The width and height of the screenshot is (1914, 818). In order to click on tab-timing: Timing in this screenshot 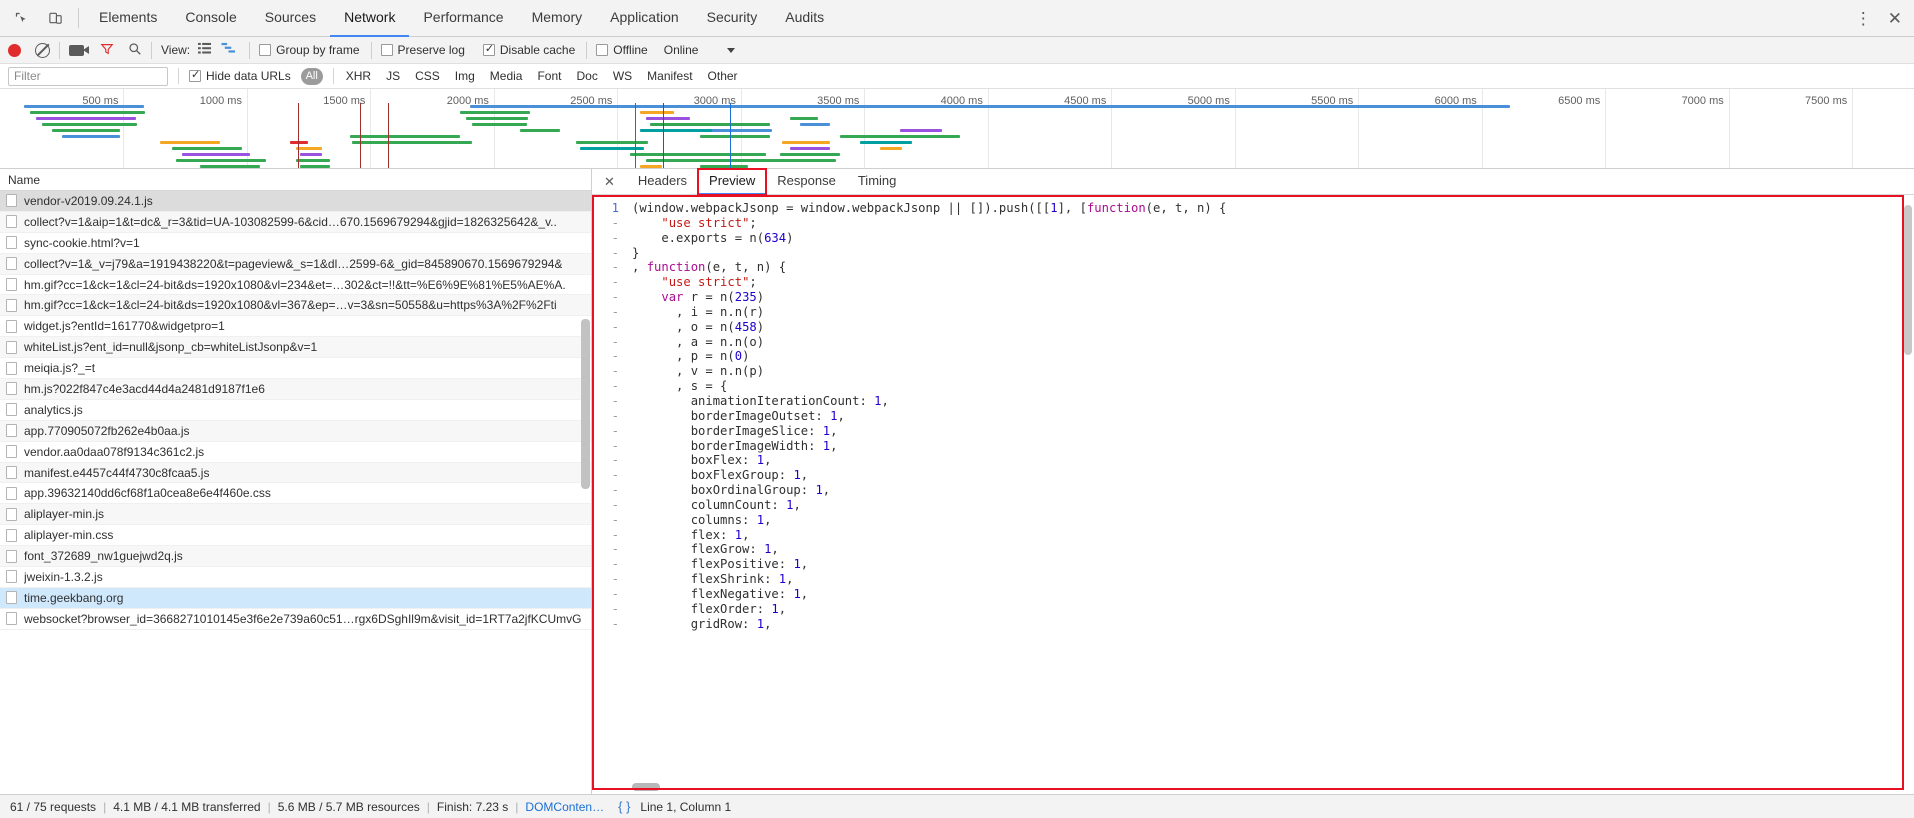, I will do `click(877, 182)`.